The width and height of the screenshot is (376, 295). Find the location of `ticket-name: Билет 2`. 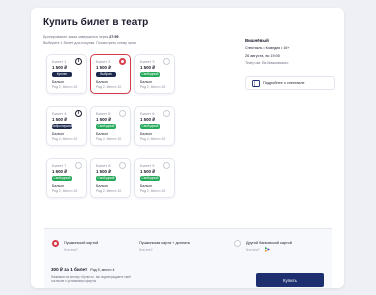

ticket-name: Билет 2 is located at coordinates (103, 61).